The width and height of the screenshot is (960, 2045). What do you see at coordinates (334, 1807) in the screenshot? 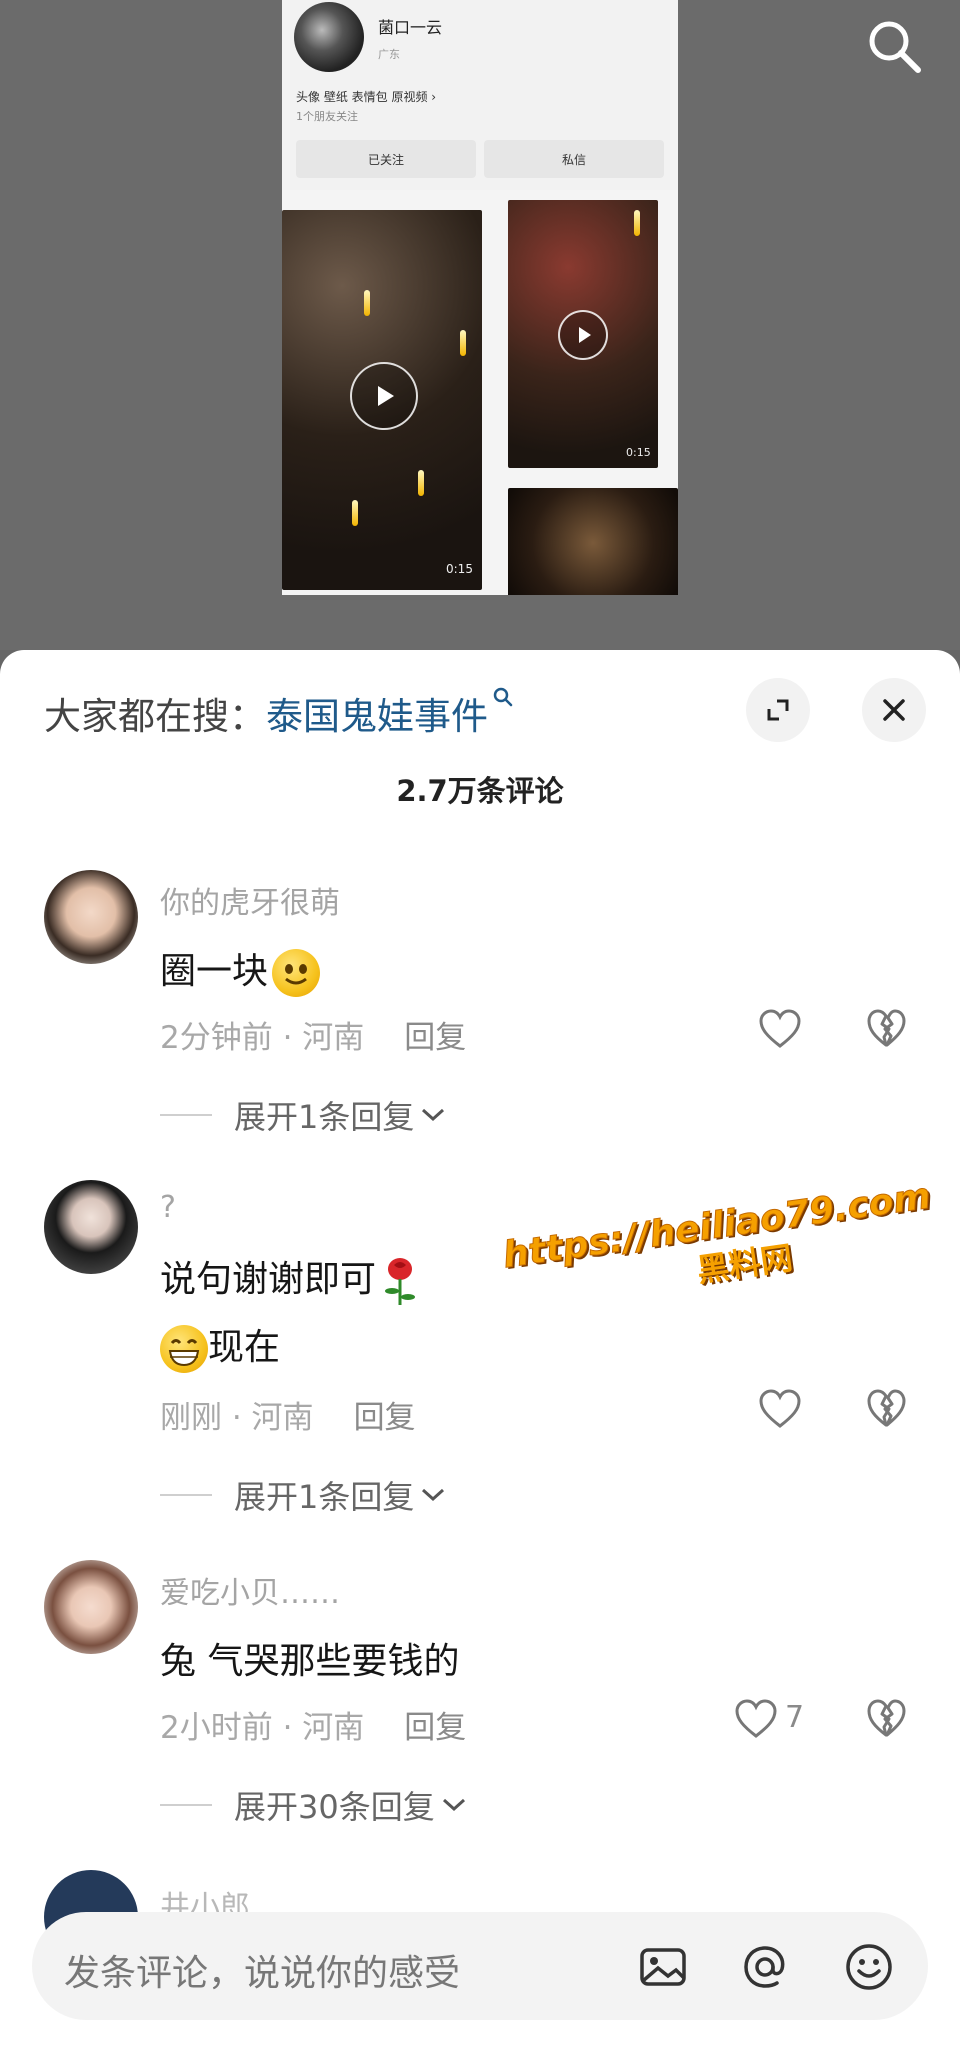
I see `expand-replies-label: 展开30条回复` at bounding box center [334, 1807].